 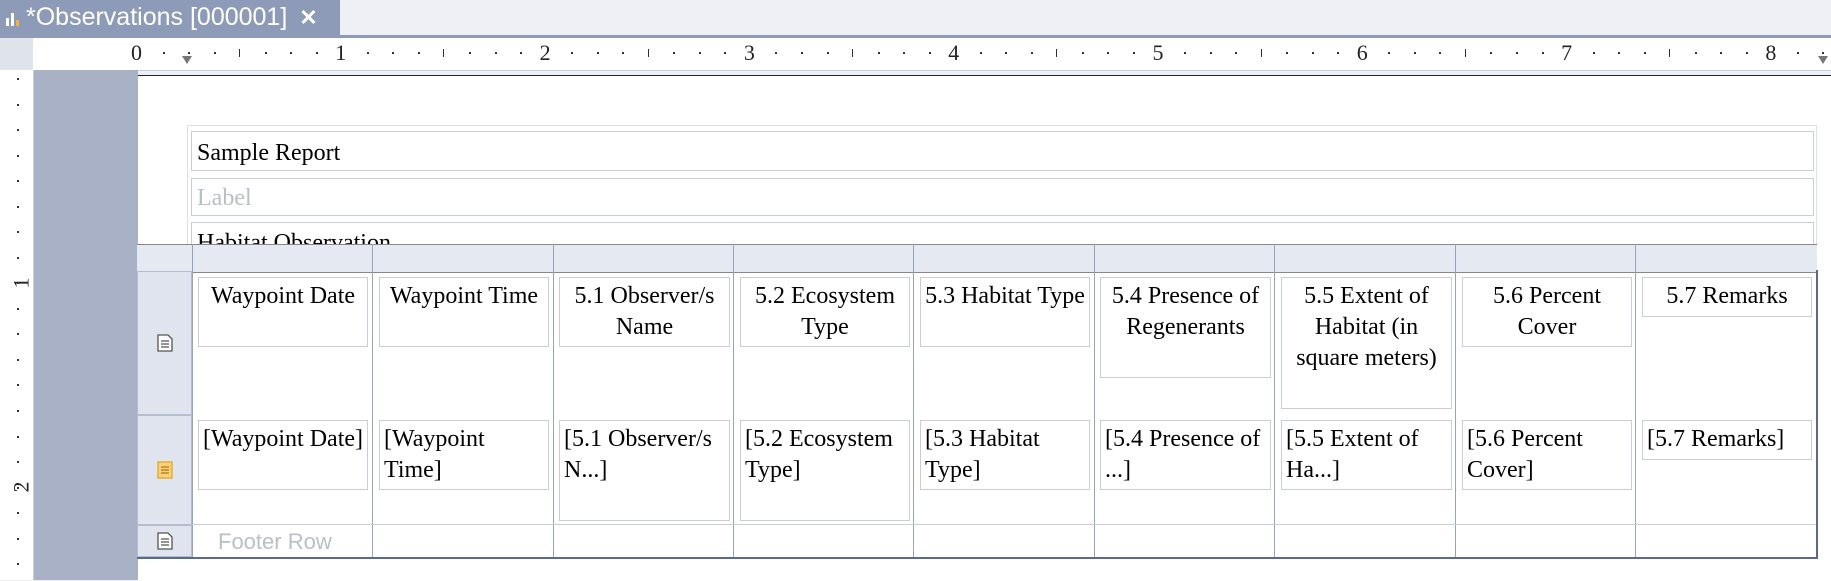 What do you see at coordinates (1002, 151) in the screenshot?
I see `report-title-box: Sample Report` at bounding box center [1002, 151].